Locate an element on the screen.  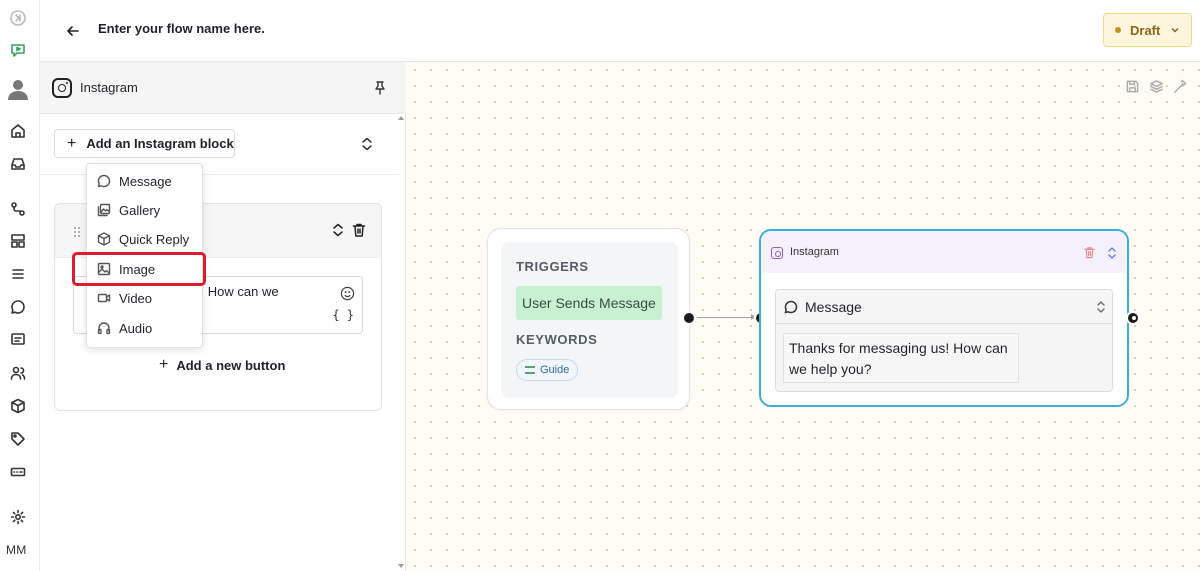
menu-item-label: Image is located at coordinates (137, 269).